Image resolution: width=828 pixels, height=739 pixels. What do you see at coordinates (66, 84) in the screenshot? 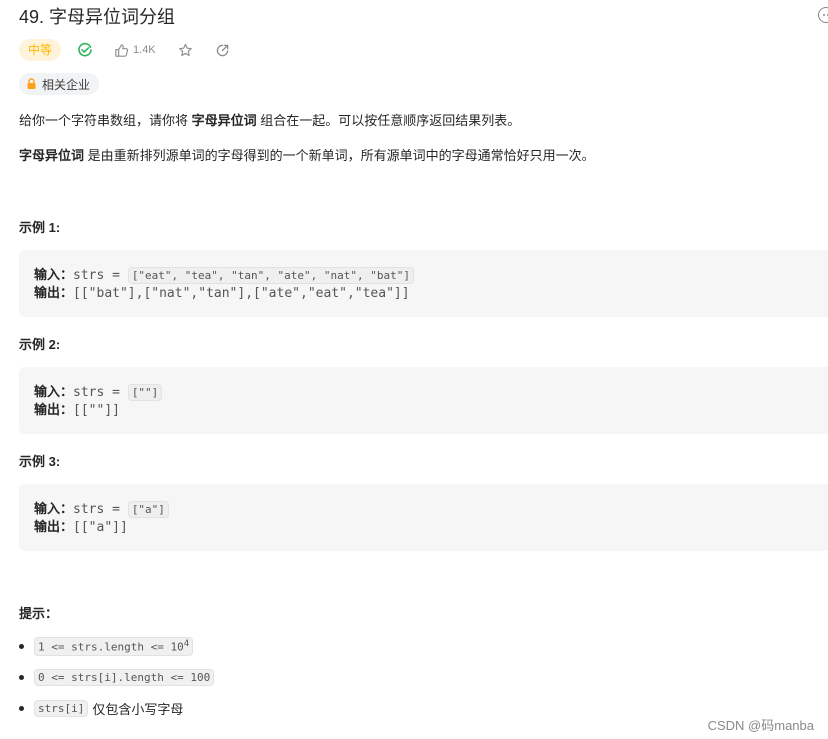
I see `related-companies-label: 相关企业` at bounding box center [66, 84].